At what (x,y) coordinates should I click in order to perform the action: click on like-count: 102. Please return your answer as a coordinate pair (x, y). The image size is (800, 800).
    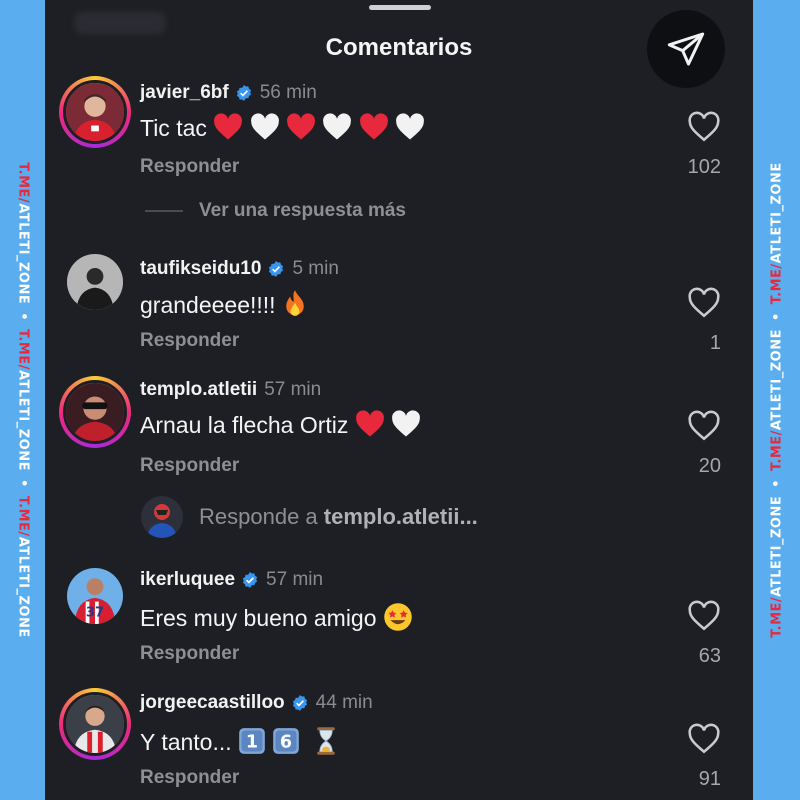
    Looking at the image, I should click on (704, 167).